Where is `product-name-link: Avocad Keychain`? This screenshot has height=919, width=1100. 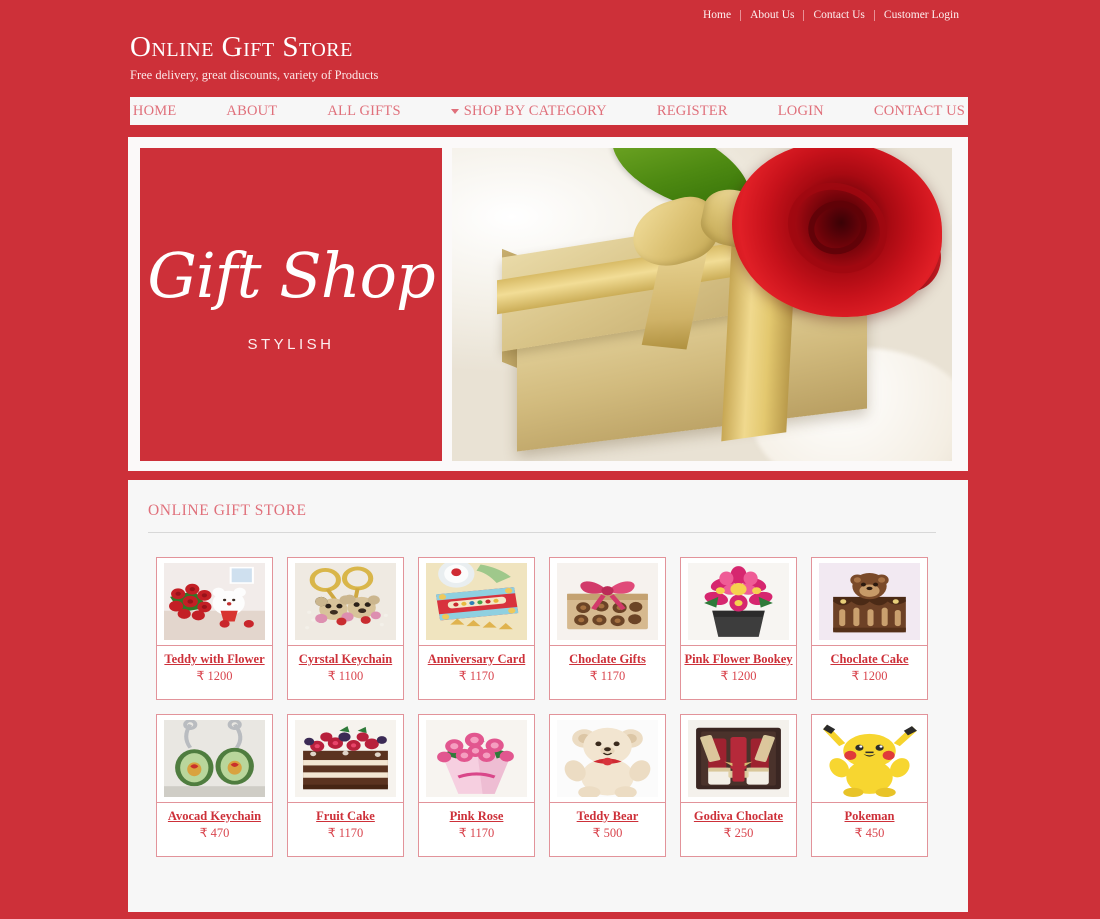 product-name-link: Avocad Keychain is located at coordinates (214, 816).